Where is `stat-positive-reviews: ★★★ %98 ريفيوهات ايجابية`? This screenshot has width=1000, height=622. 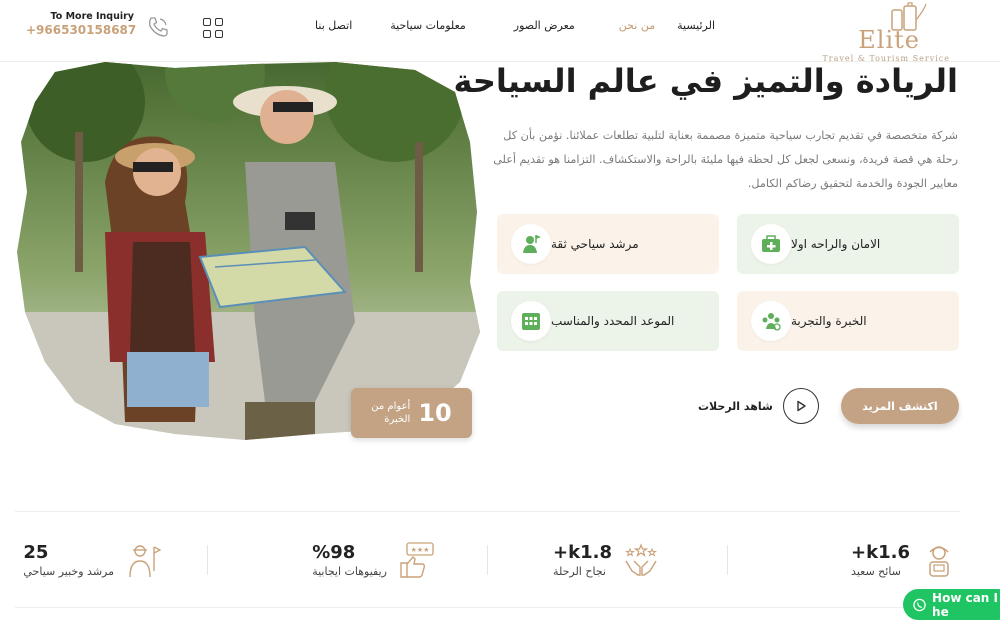 stat-positive-reviews: ★★★ %98 ريفيوهات ايجابية is located at coordinates (373, 560).